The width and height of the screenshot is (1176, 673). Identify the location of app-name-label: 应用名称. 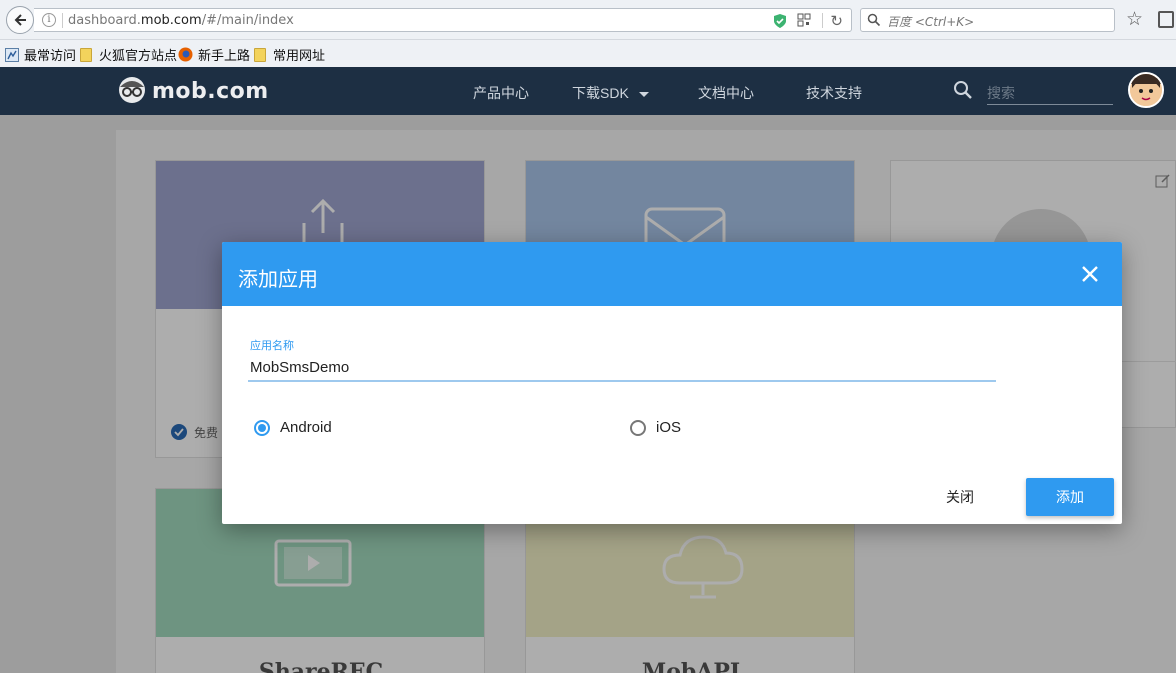
(272, 346).